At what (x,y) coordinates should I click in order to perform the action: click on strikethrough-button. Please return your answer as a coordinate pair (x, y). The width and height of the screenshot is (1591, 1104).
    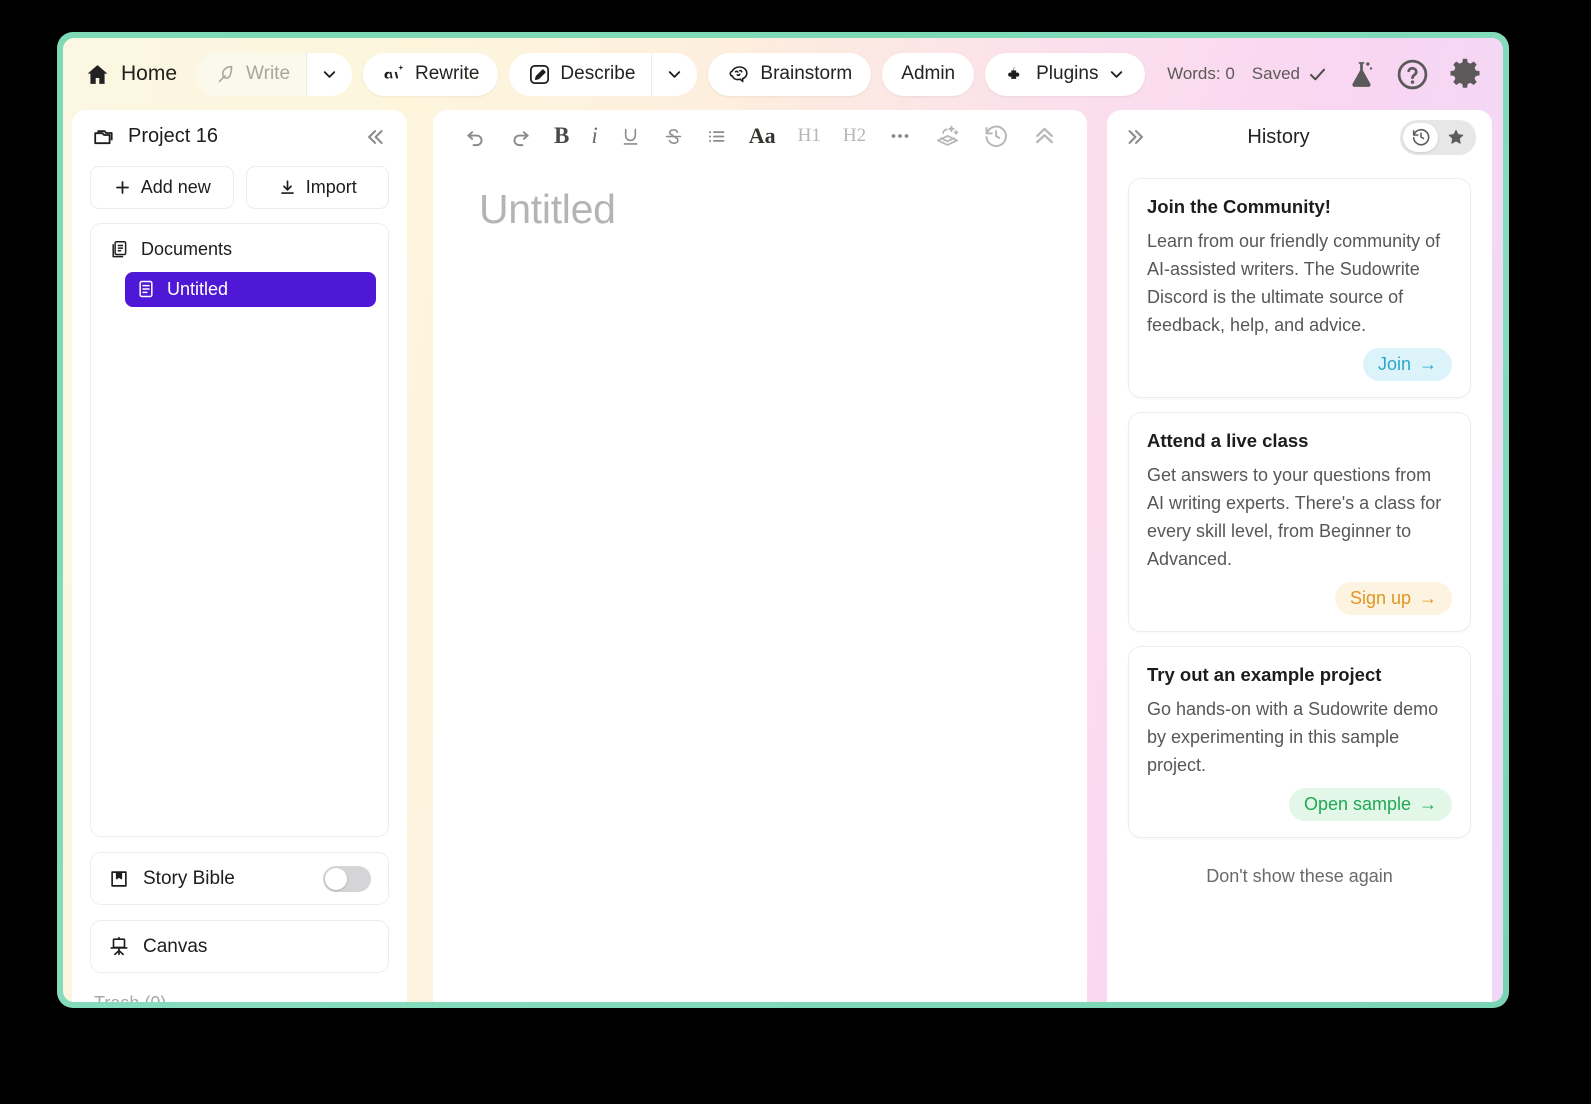
    Looking at the image, I should click on (673, 136).